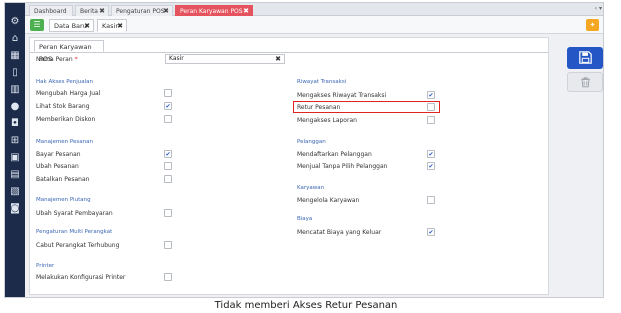 The height and width of the screenshot is (313, 621). Describe the element at coordinates (74, 213) in the screenshot. I see `perm-ubah-syarat-pembayaran: Ubah Syarat Pembayaran` at that location.